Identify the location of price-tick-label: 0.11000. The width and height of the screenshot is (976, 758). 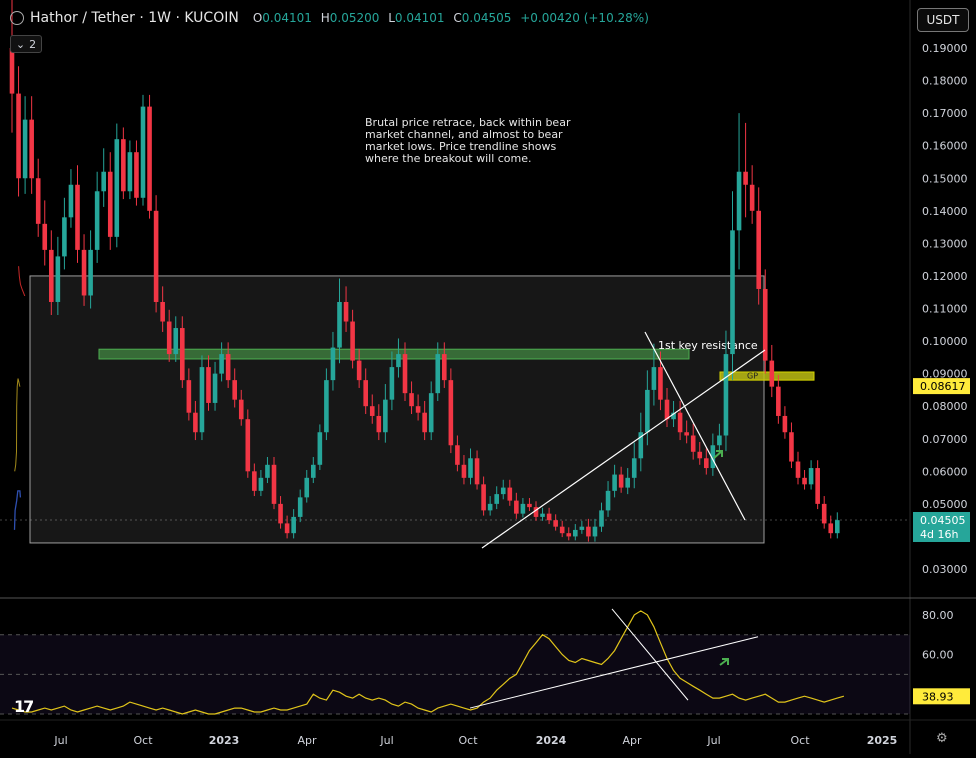
(945, 309).